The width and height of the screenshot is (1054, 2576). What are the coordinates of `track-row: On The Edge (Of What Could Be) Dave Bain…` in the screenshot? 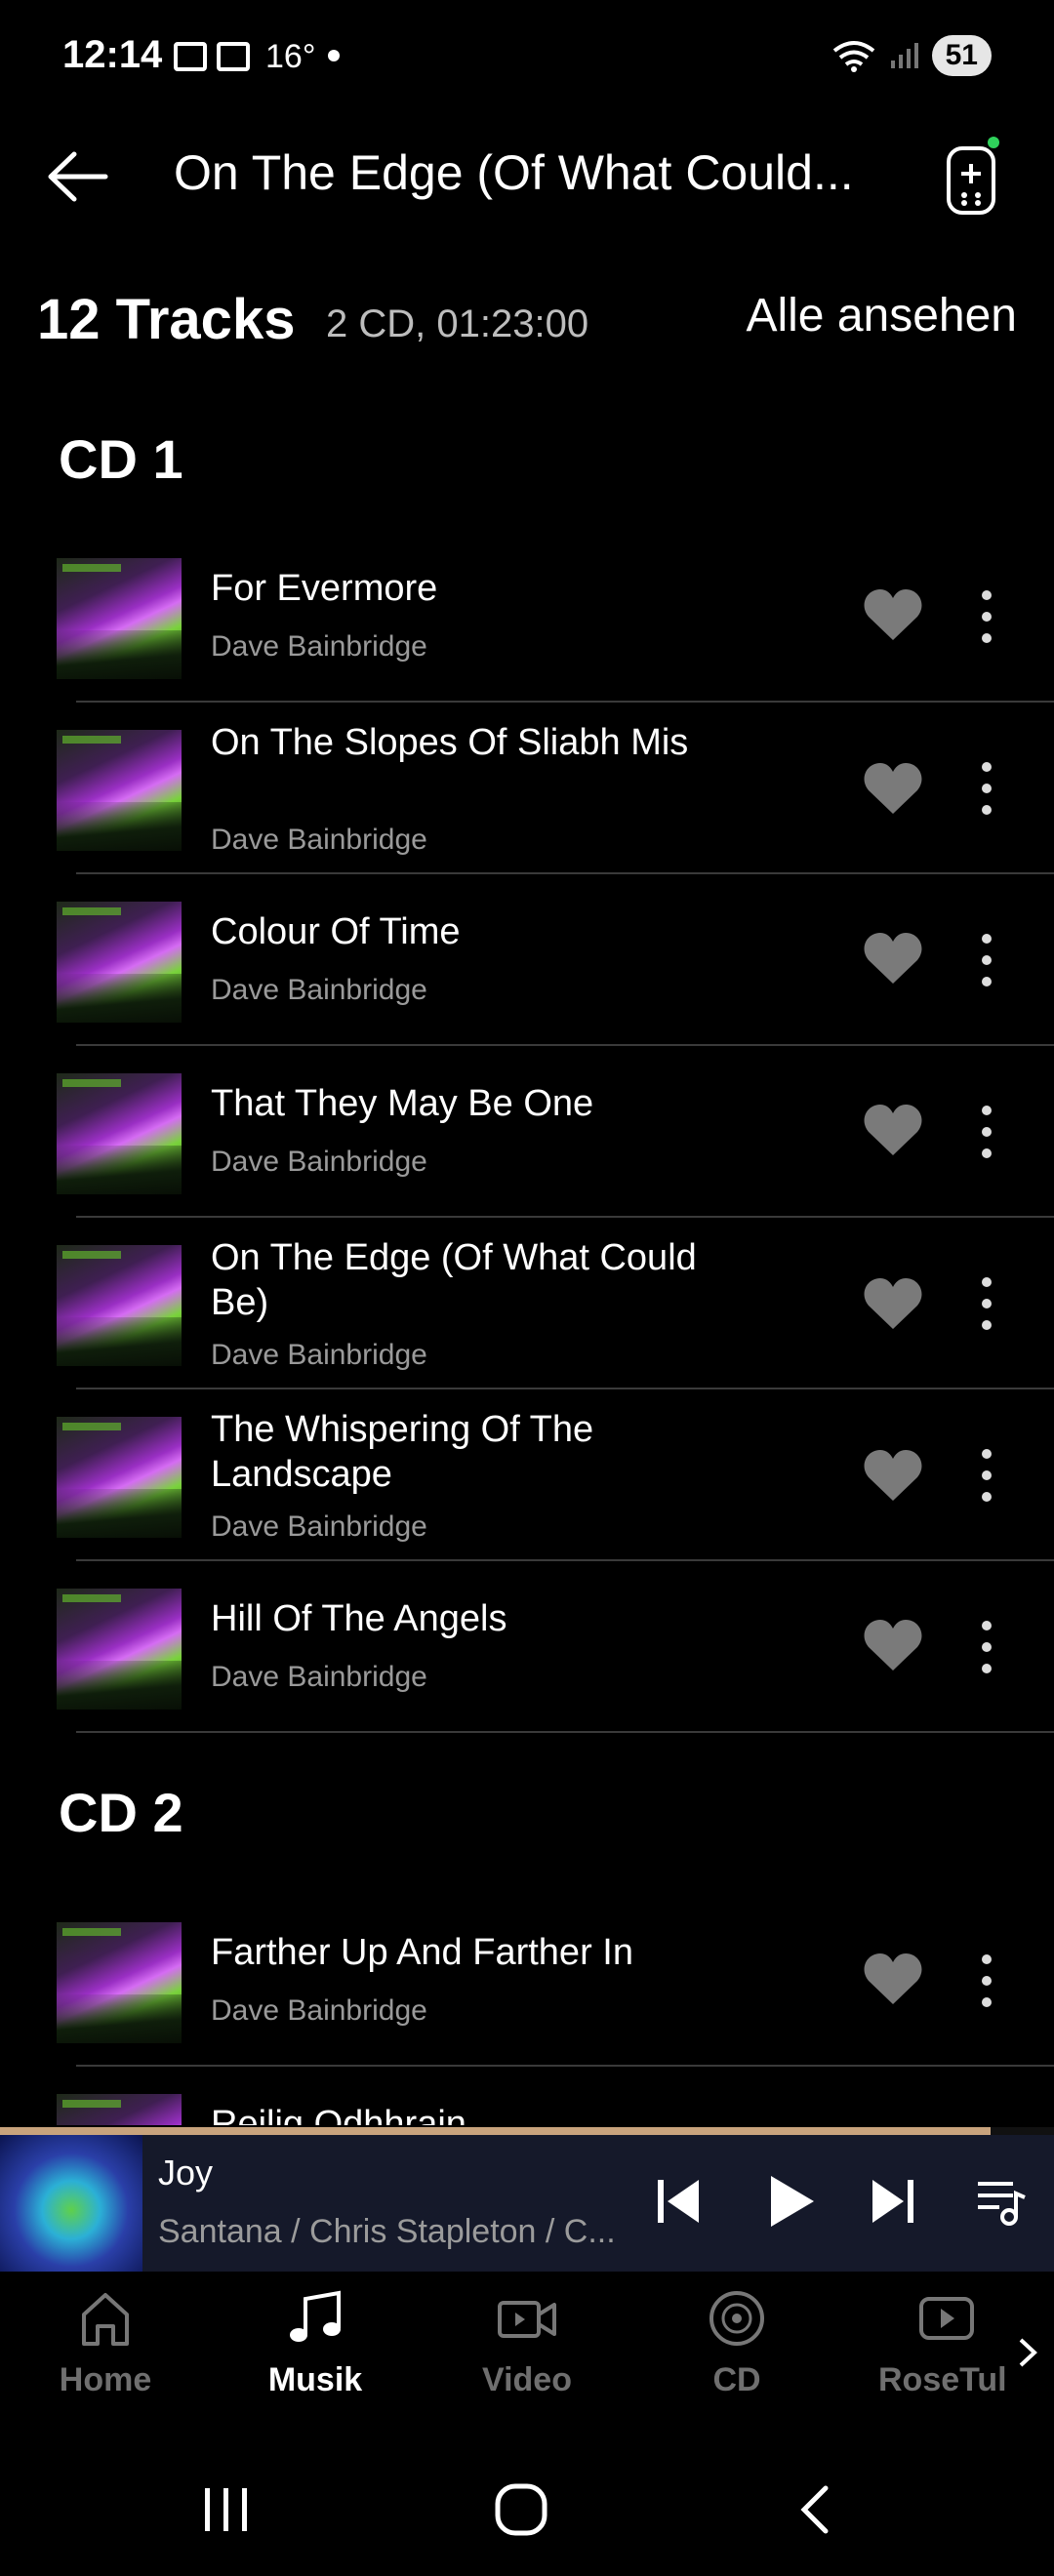 It's located at (527, 1303).